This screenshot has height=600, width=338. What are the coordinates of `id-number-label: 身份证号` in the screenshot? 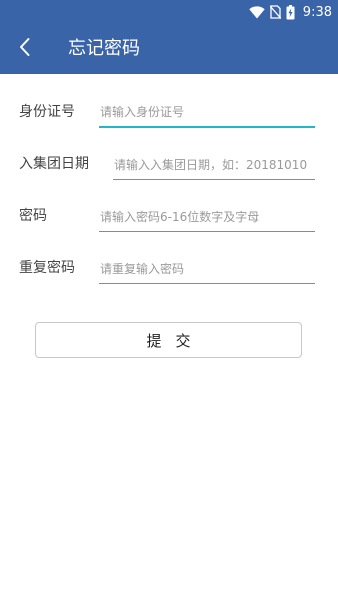 It's located at (47, 112).